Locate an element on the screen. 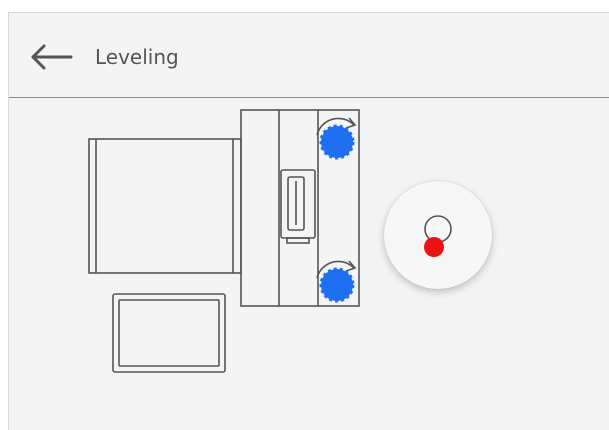 This screenshot has height=430, width=609. level-bubble is located at coordinates (434, 247).